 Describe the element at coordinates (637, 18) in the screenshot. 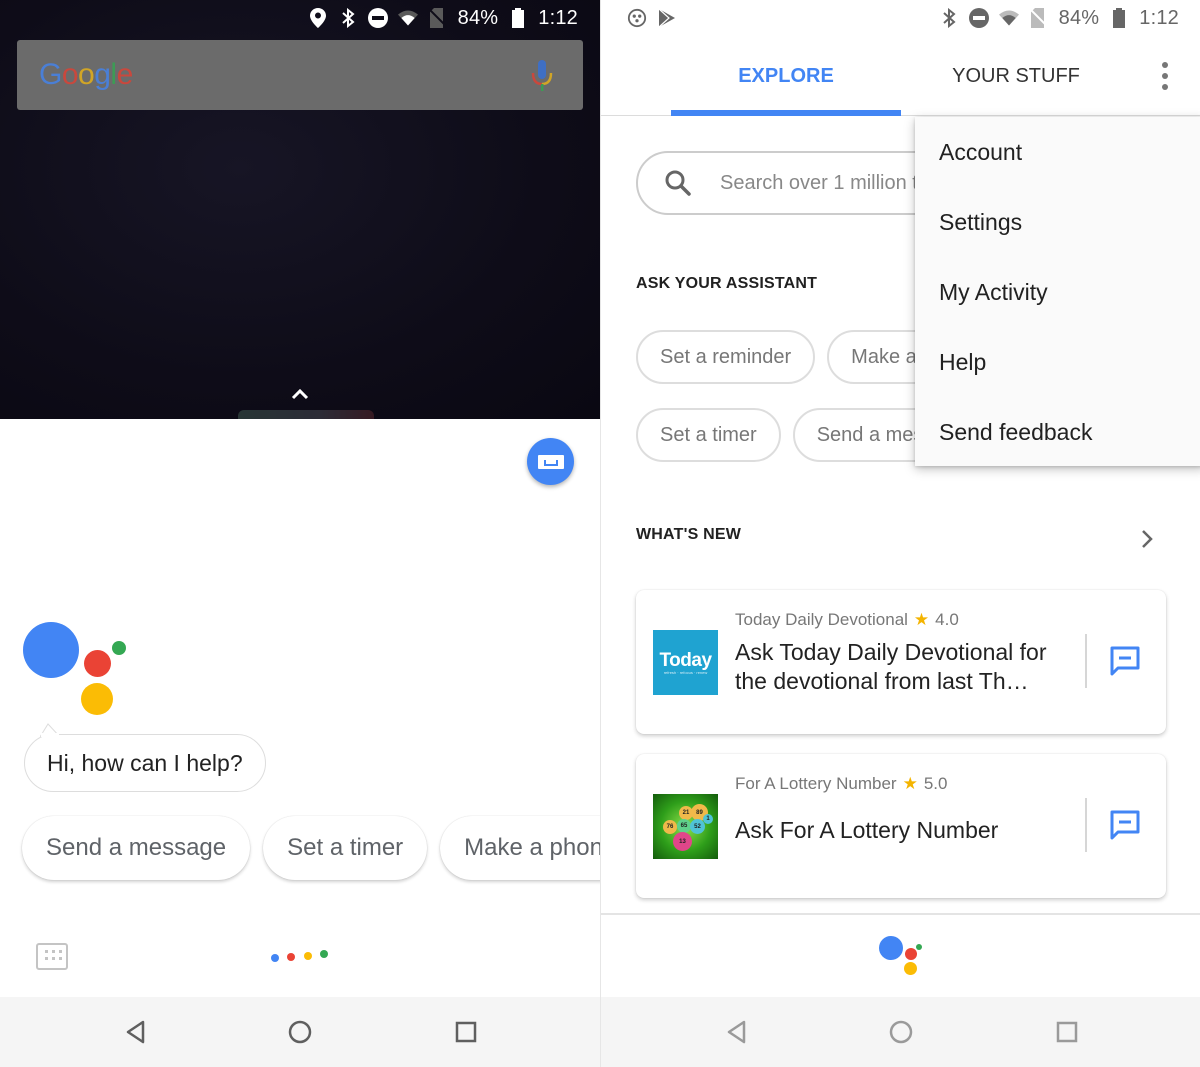

I see `assistant-notification-icon` at that location.